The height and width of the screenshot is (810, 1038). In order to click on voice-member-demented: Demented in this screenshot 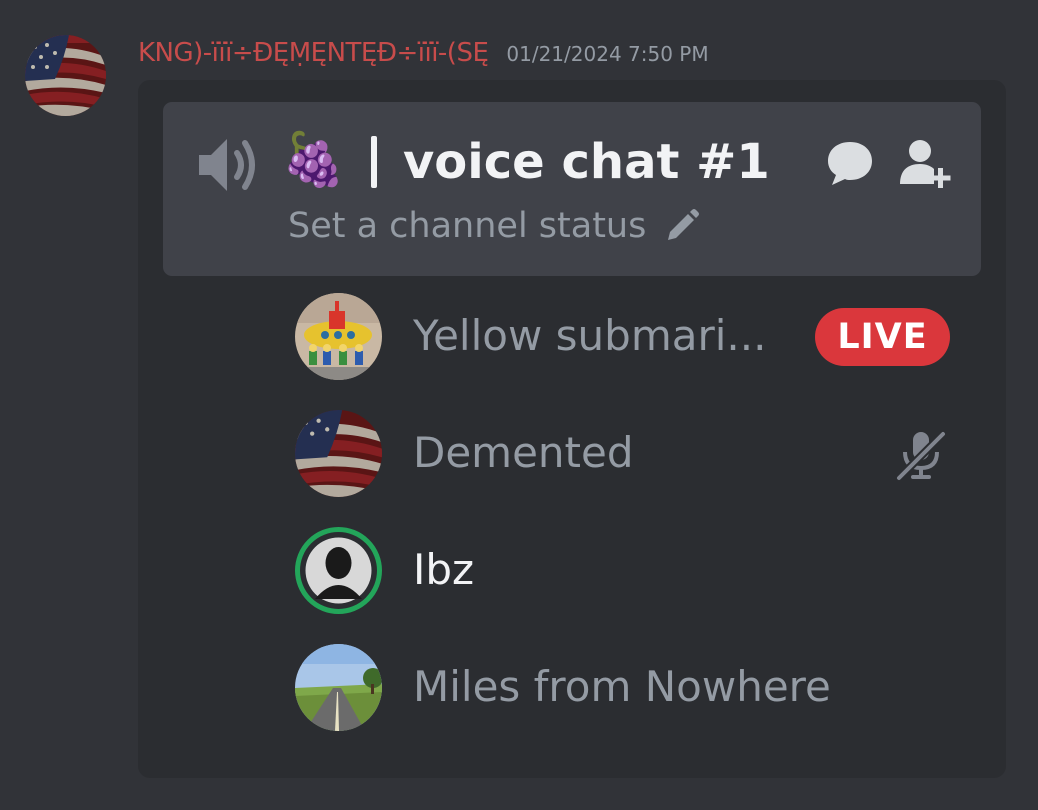, I will do `click(645, 455)`.